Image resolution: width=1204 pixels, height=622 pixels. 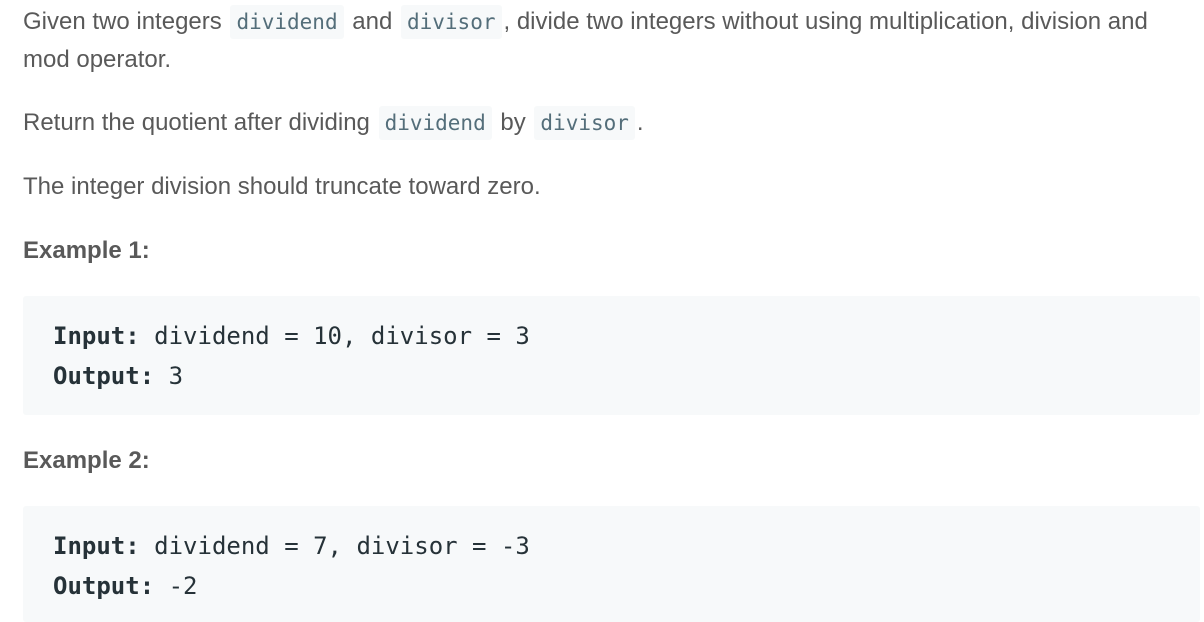 I want to click on example-1-input-line: Input: dividend = 10, divisor = 3, so click(x=626, y=336).